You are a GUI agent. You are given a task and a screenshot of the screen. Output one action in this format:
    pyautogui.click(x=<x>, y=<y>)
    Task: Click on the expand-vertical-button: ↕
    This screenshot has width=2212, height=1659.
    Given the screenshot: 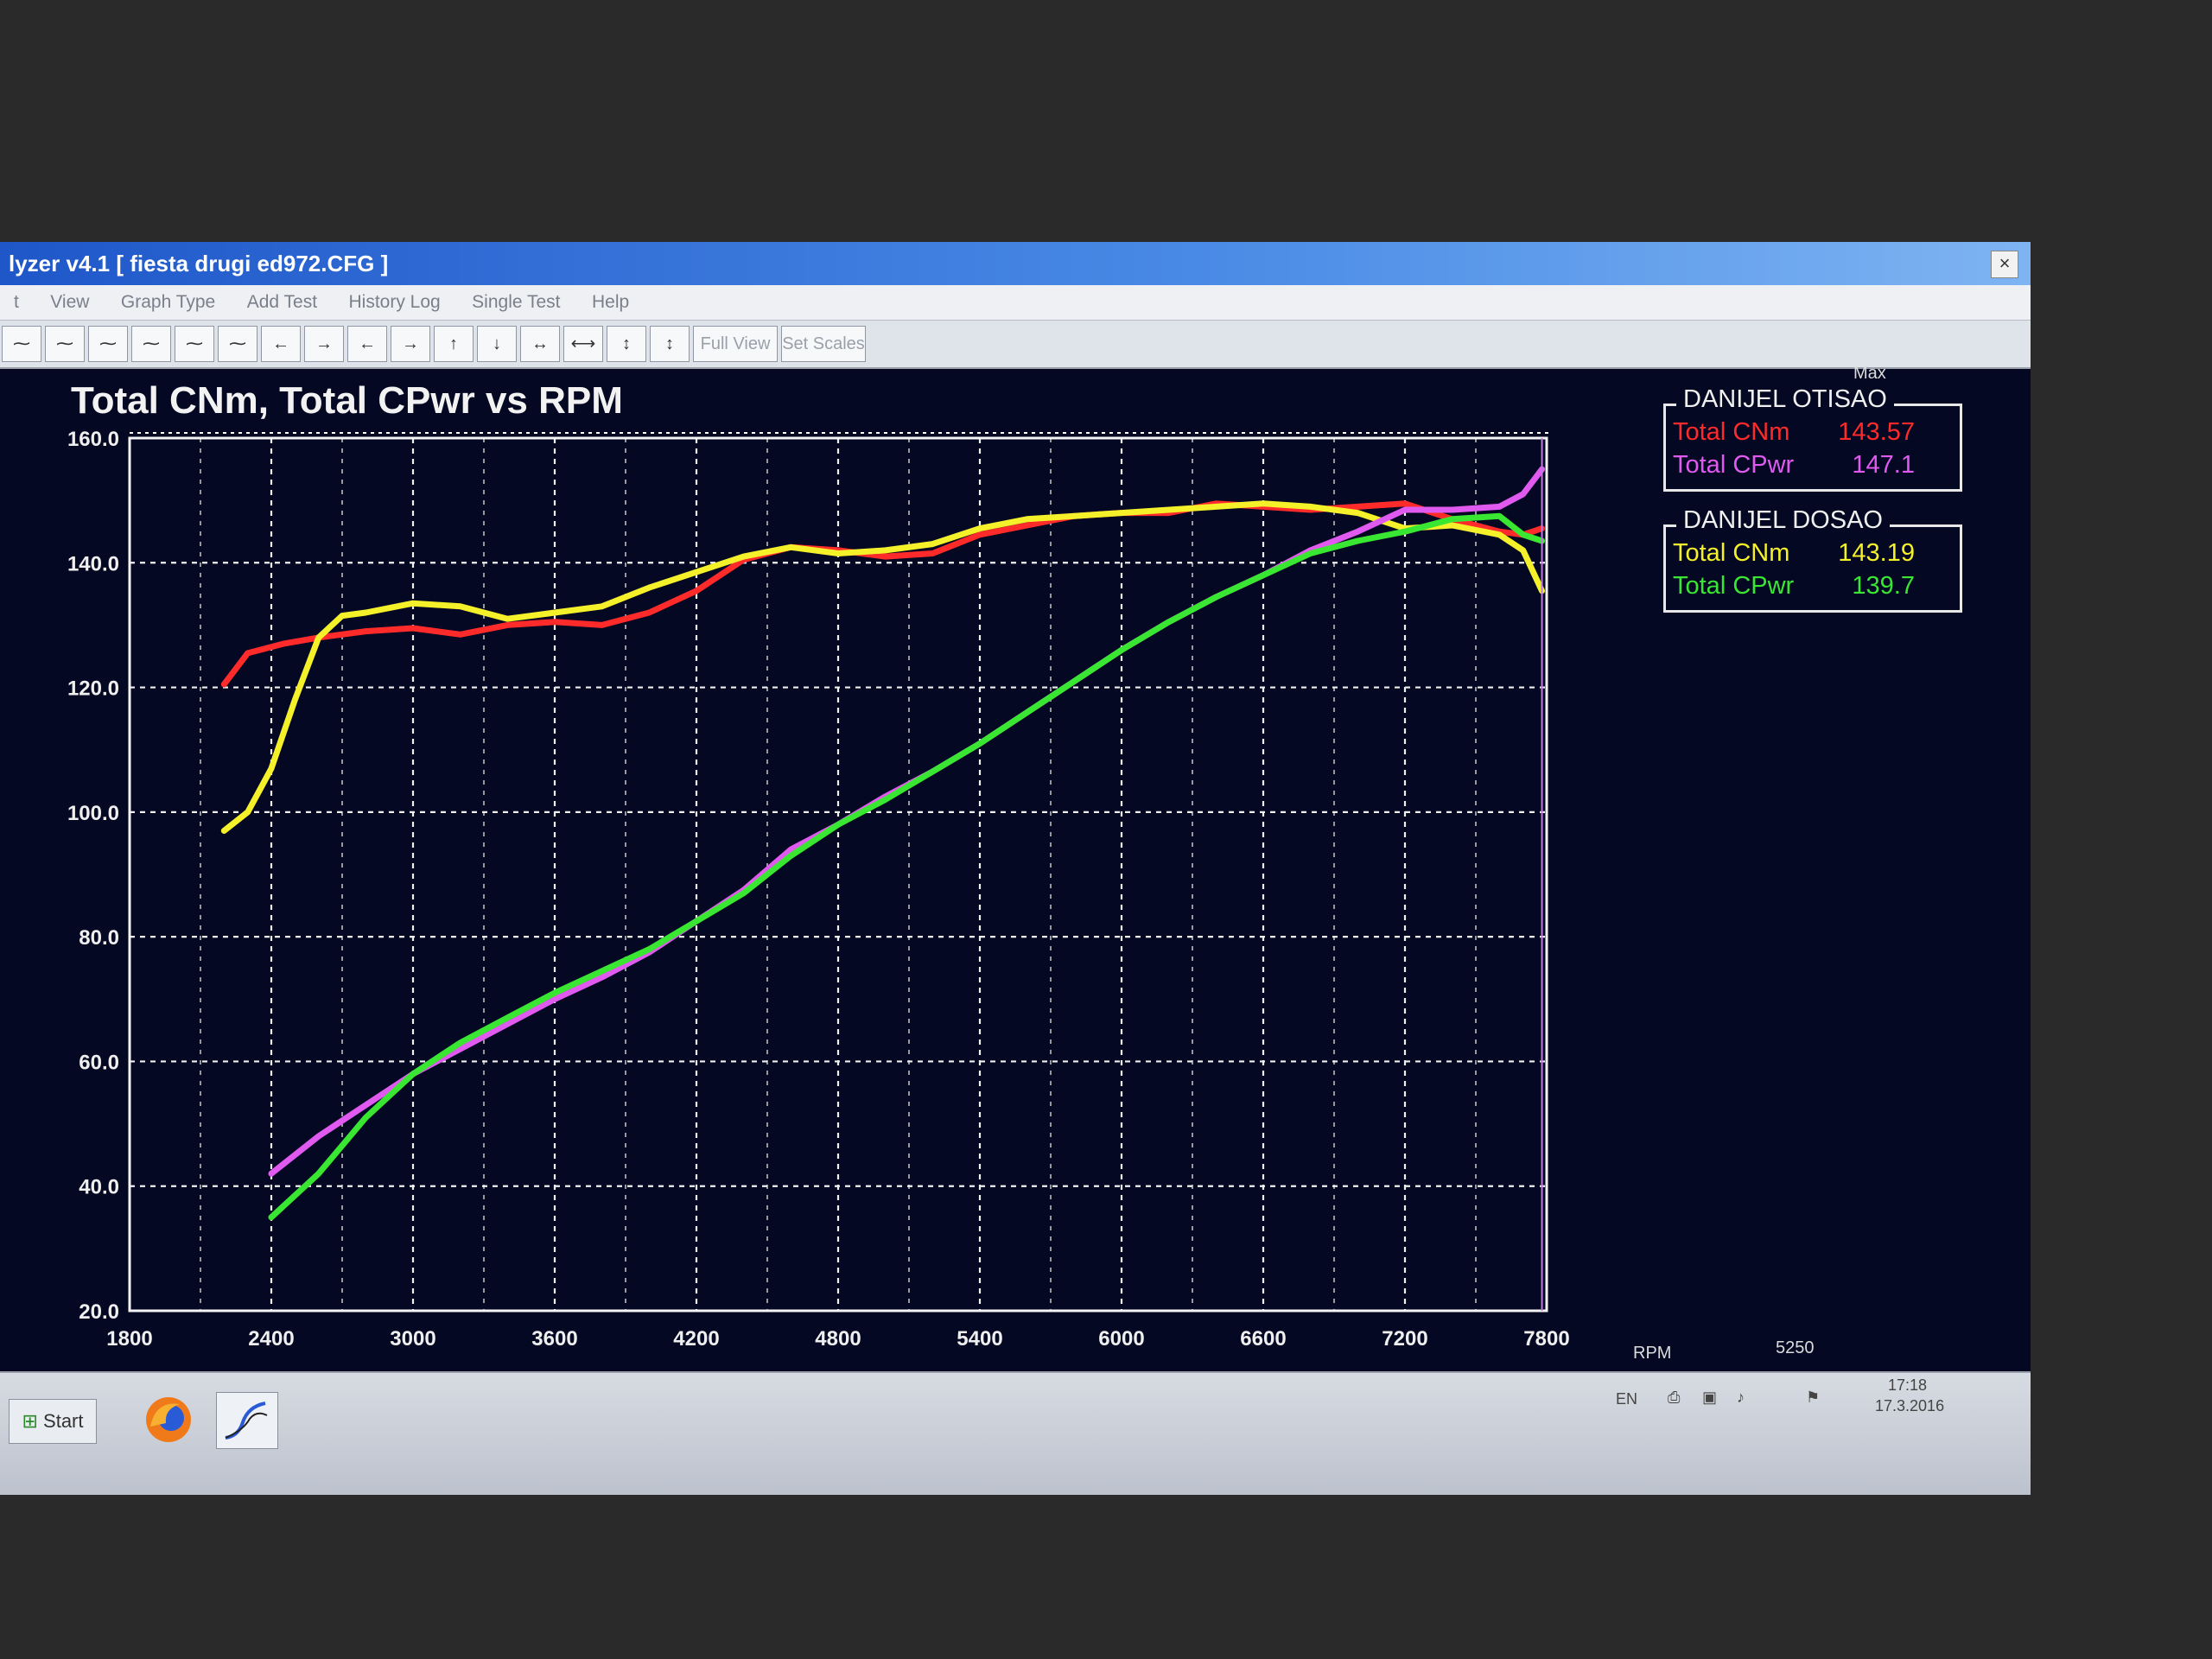 What is the action you would take?
    pyautogui.click(x=670, y=344)
    